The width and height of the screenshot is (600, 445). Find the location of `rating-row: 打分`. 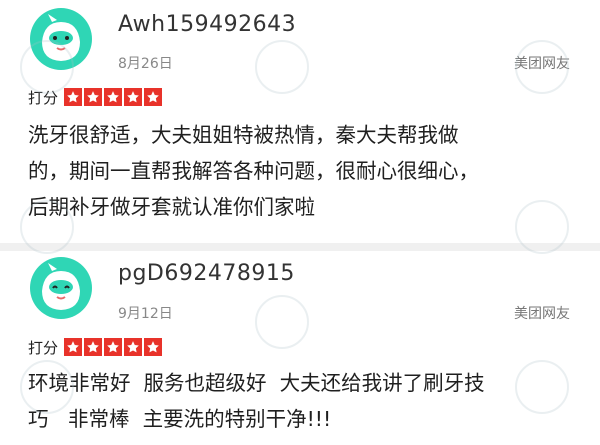

rating-row: 打分 is located at coordinates (96, 347).